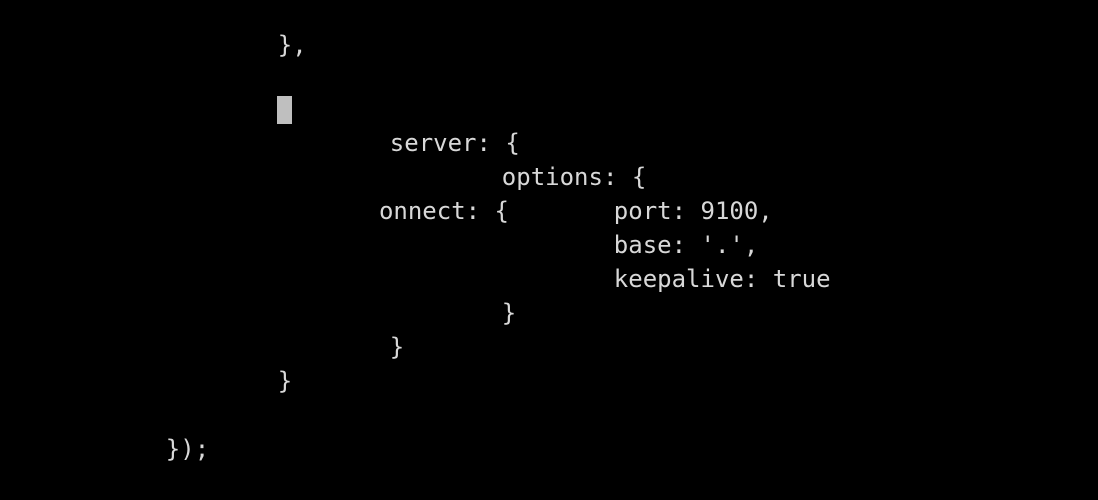  What do you see at coordinates (256, 362) in the screenshot?
I see `code-line-11: }` at bounding box center [256, 362].